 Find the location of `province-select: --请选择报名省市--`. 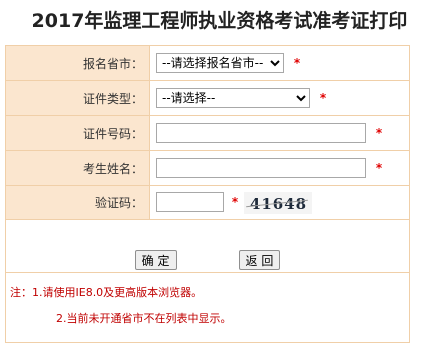

province-select: --请选择报名省市-- is located at coordinates (220, 63).